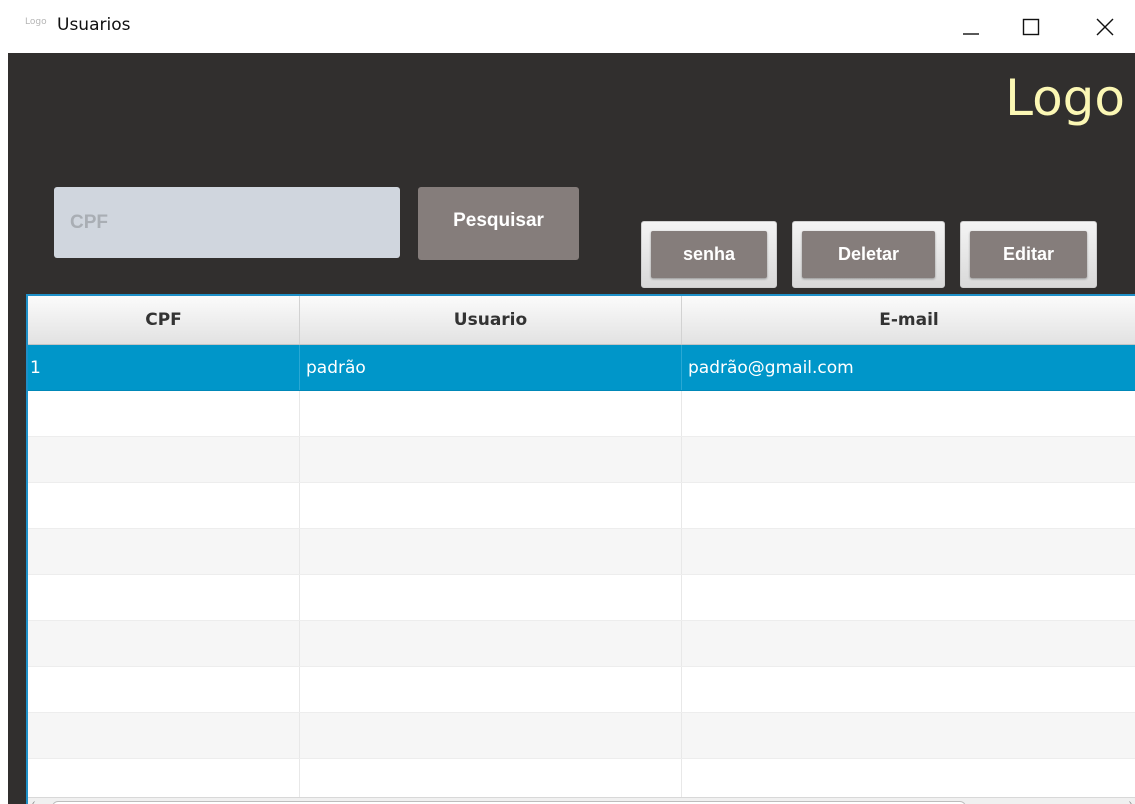  Describe the element at coordinates (581, 800) in the screenshot. I see `horizontal-scrollbar: ‹ ›` at that location.